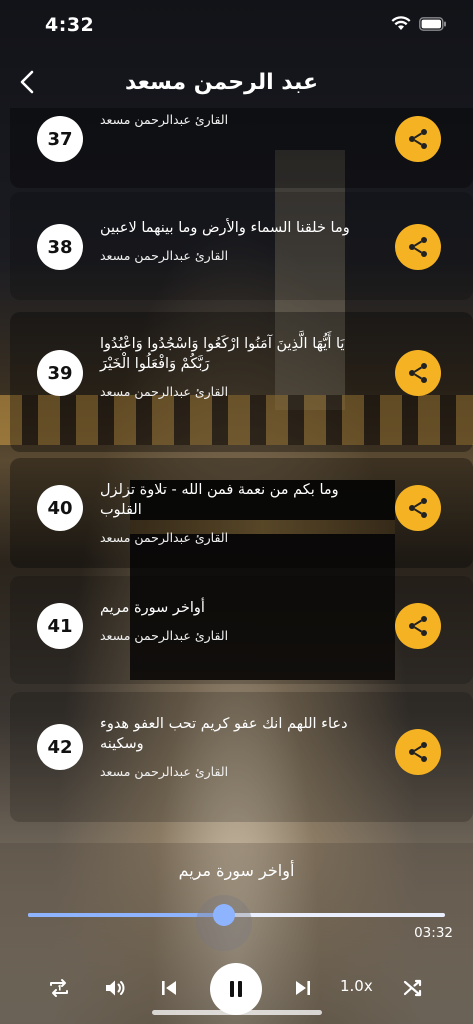 The width and height of the screenshot is (473, 1024). Describe the element at coordinates (60, 747) in the screenshot. I see `track-number: 42` at that location.